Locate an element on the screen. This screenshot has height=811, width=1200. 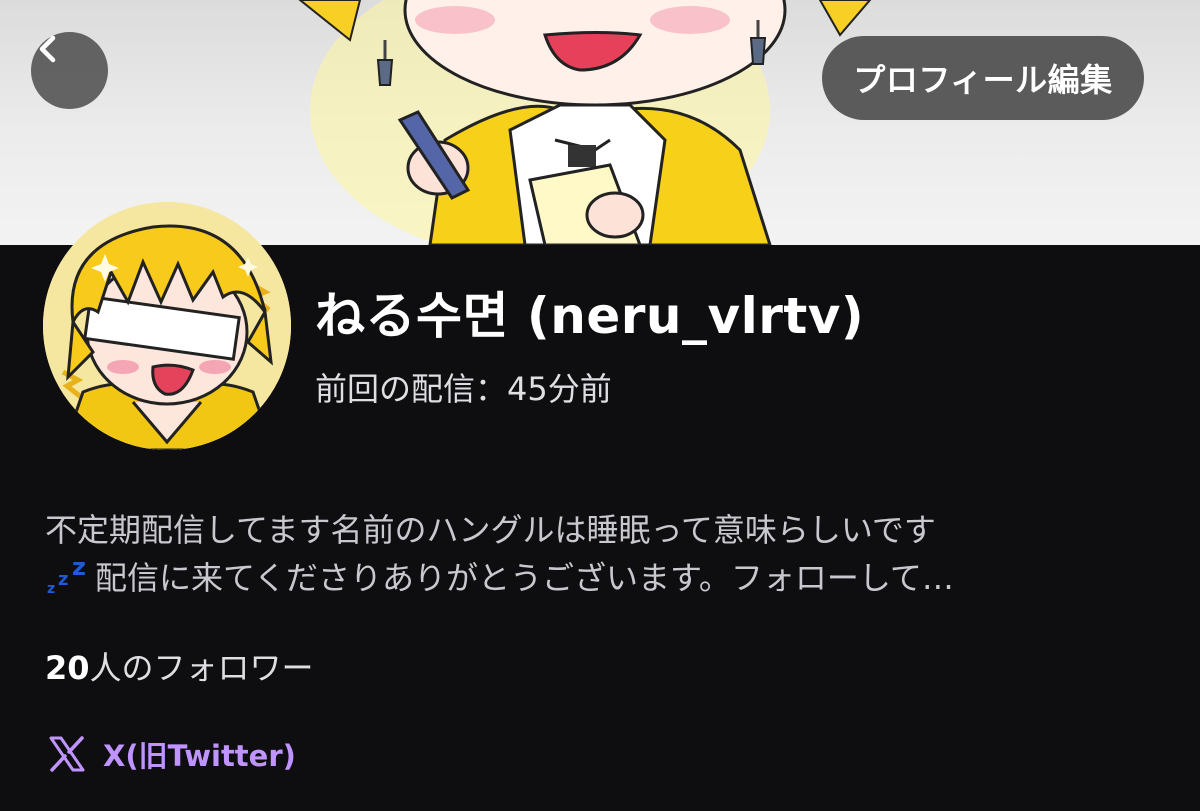
back-button is located at coordinates (69, 70).